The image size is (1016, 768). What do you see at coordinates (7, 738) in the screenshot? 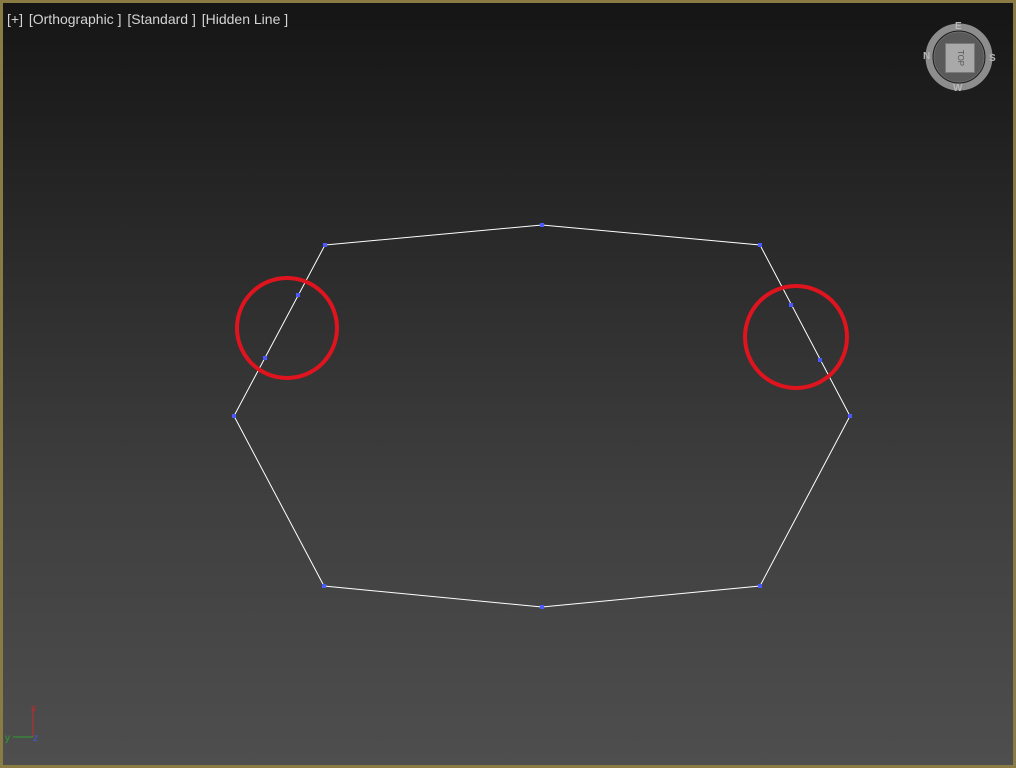
I see `axis-y-label: y` at bounding box center [7, 738].